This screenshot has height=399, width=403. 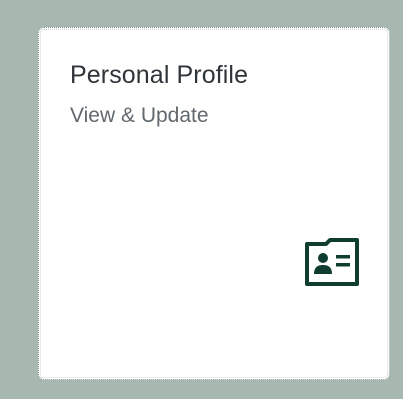 What do you see at coordinates (139, 115) in the screenshot?
I see `tile-subtitle: View & Update` at bounding box center [139, 115].